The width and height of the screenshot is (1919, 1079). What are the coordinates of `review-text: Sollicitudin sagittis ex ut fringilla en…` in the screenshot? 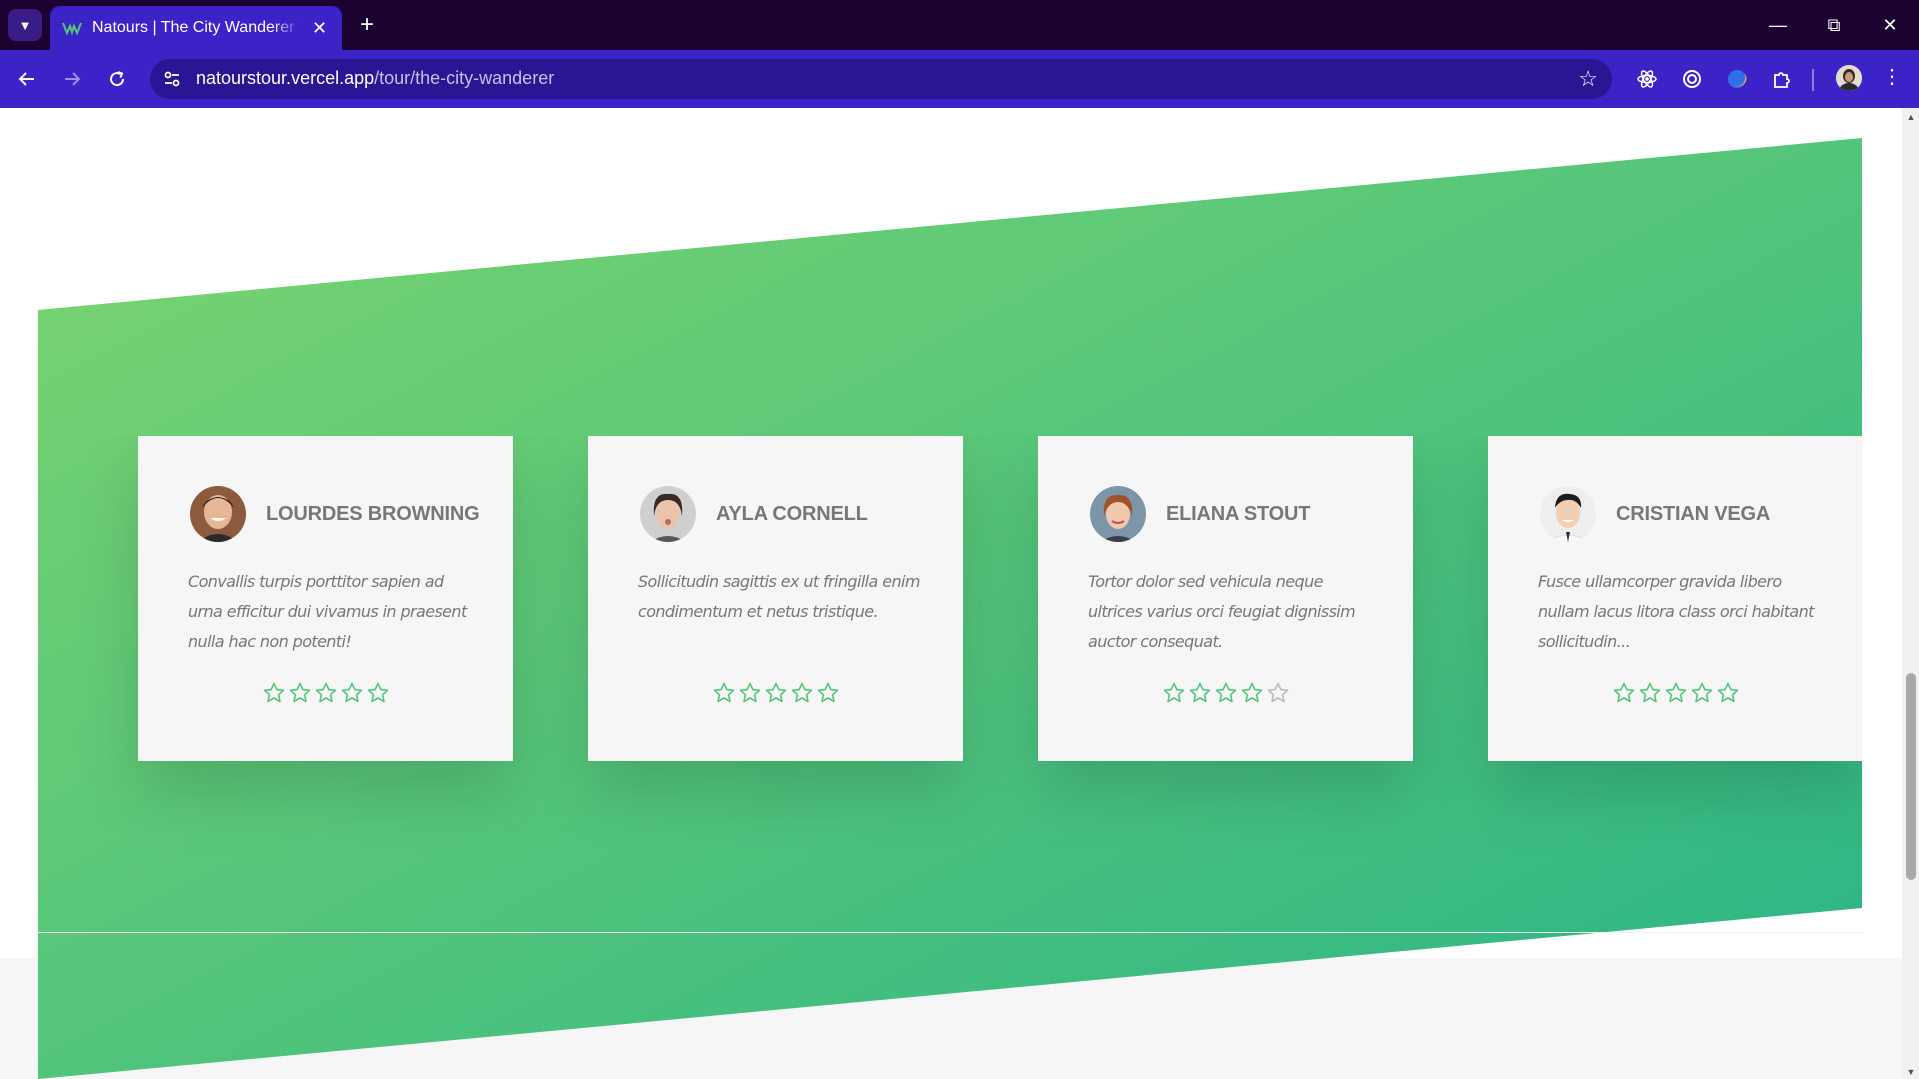 It's located at (779, 596).